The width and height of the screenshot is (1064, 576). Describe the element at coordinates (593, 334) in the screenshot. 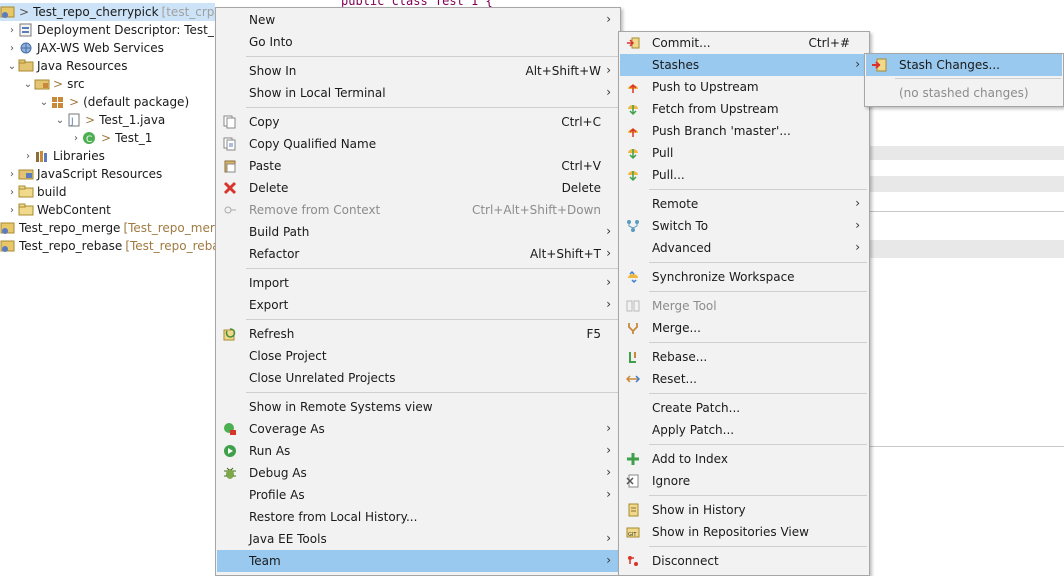

I see `shortcut-label: F5` at that location.